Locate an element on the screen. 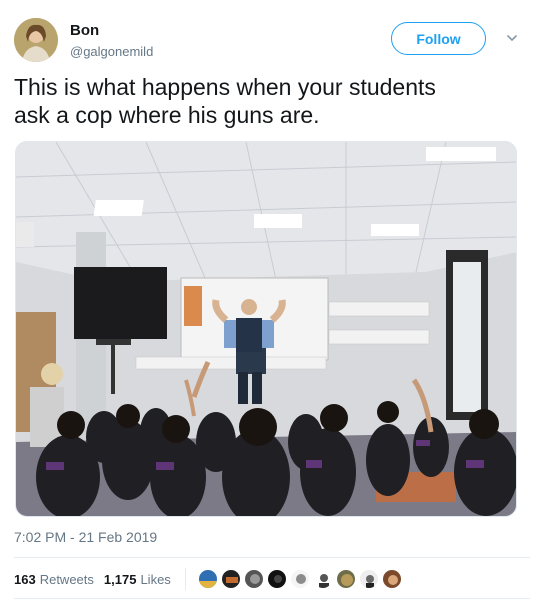 The width and height of the screenshot is (544, 601). likes-stat: 1,175 Likes is located at coordinates (137, 579).